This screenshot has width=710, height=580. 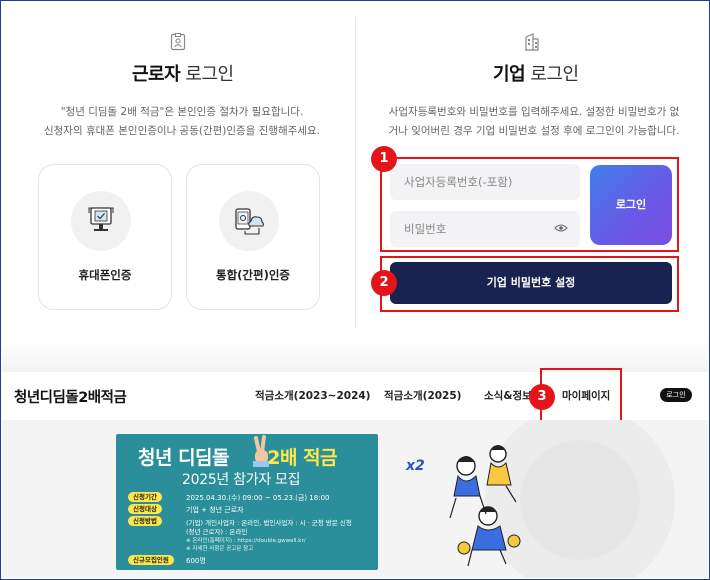 I want to click on banner-quota-value: 600명, so click(x=196, y=561).